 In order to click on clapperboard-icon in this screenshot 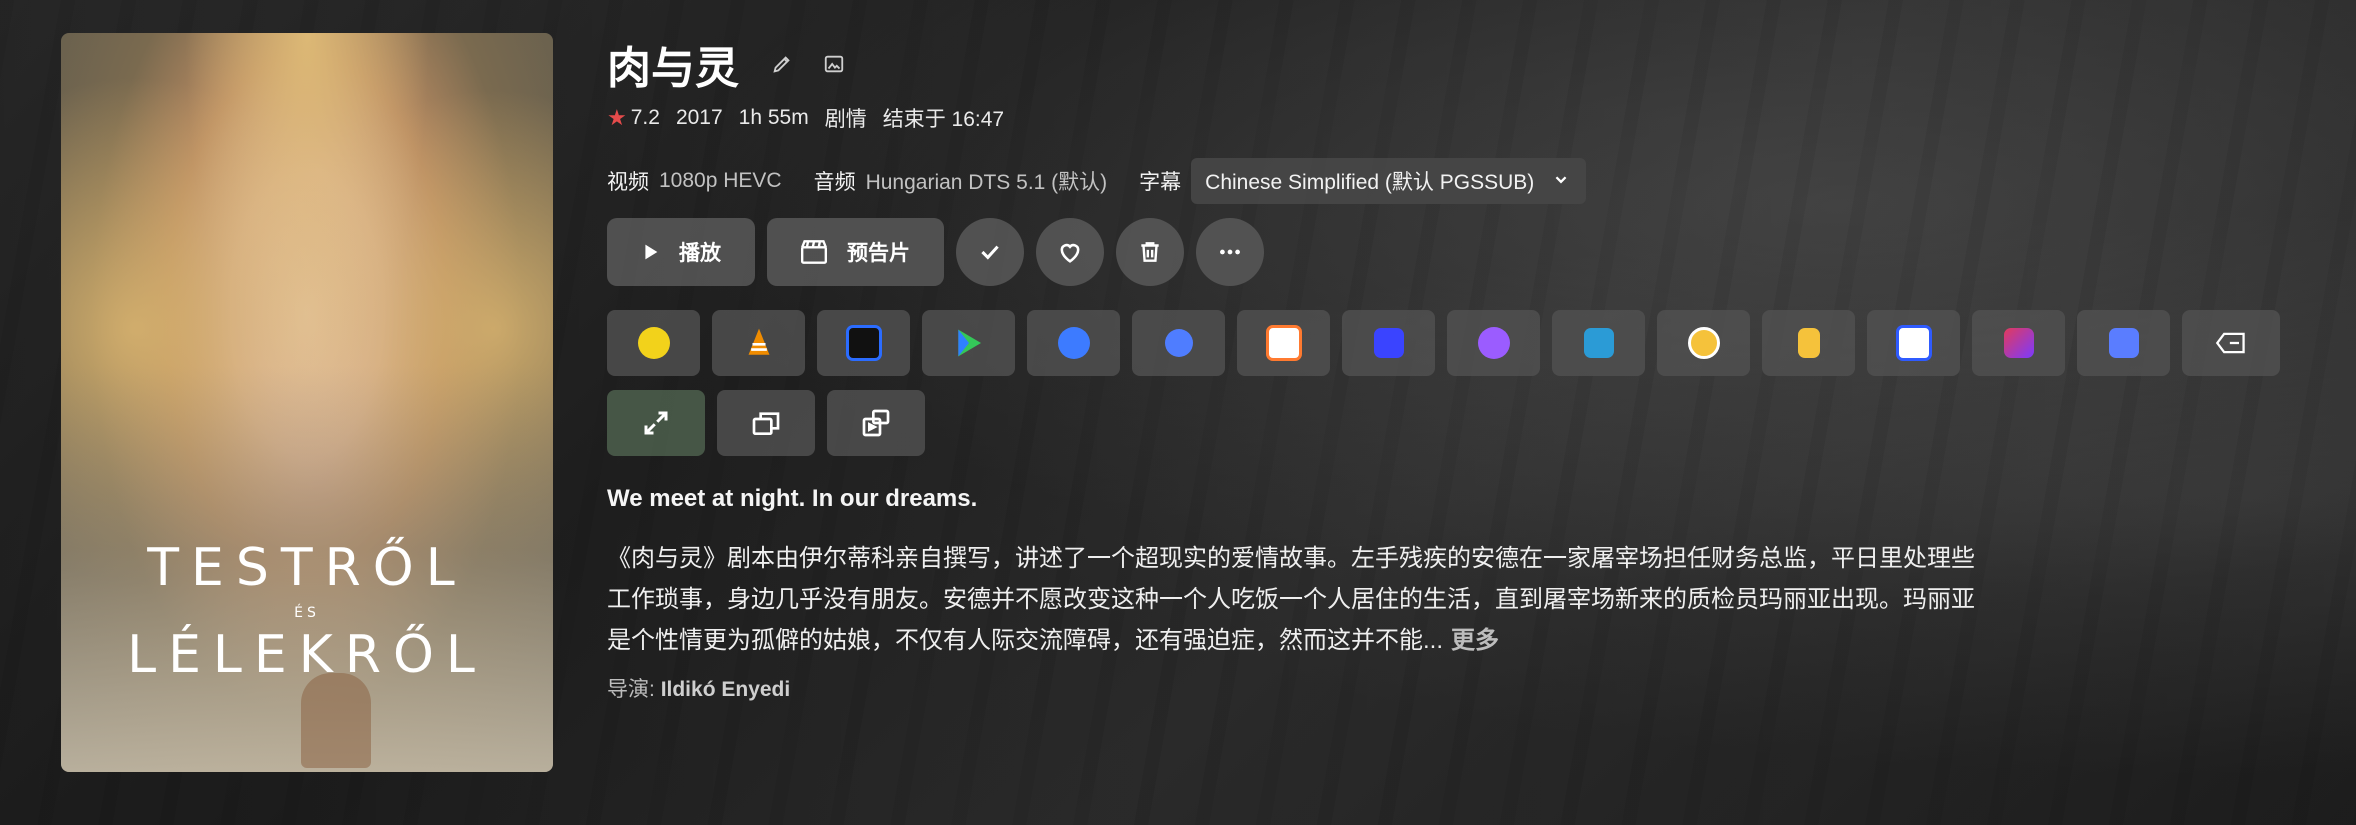, I will do `click(814, 252)`.